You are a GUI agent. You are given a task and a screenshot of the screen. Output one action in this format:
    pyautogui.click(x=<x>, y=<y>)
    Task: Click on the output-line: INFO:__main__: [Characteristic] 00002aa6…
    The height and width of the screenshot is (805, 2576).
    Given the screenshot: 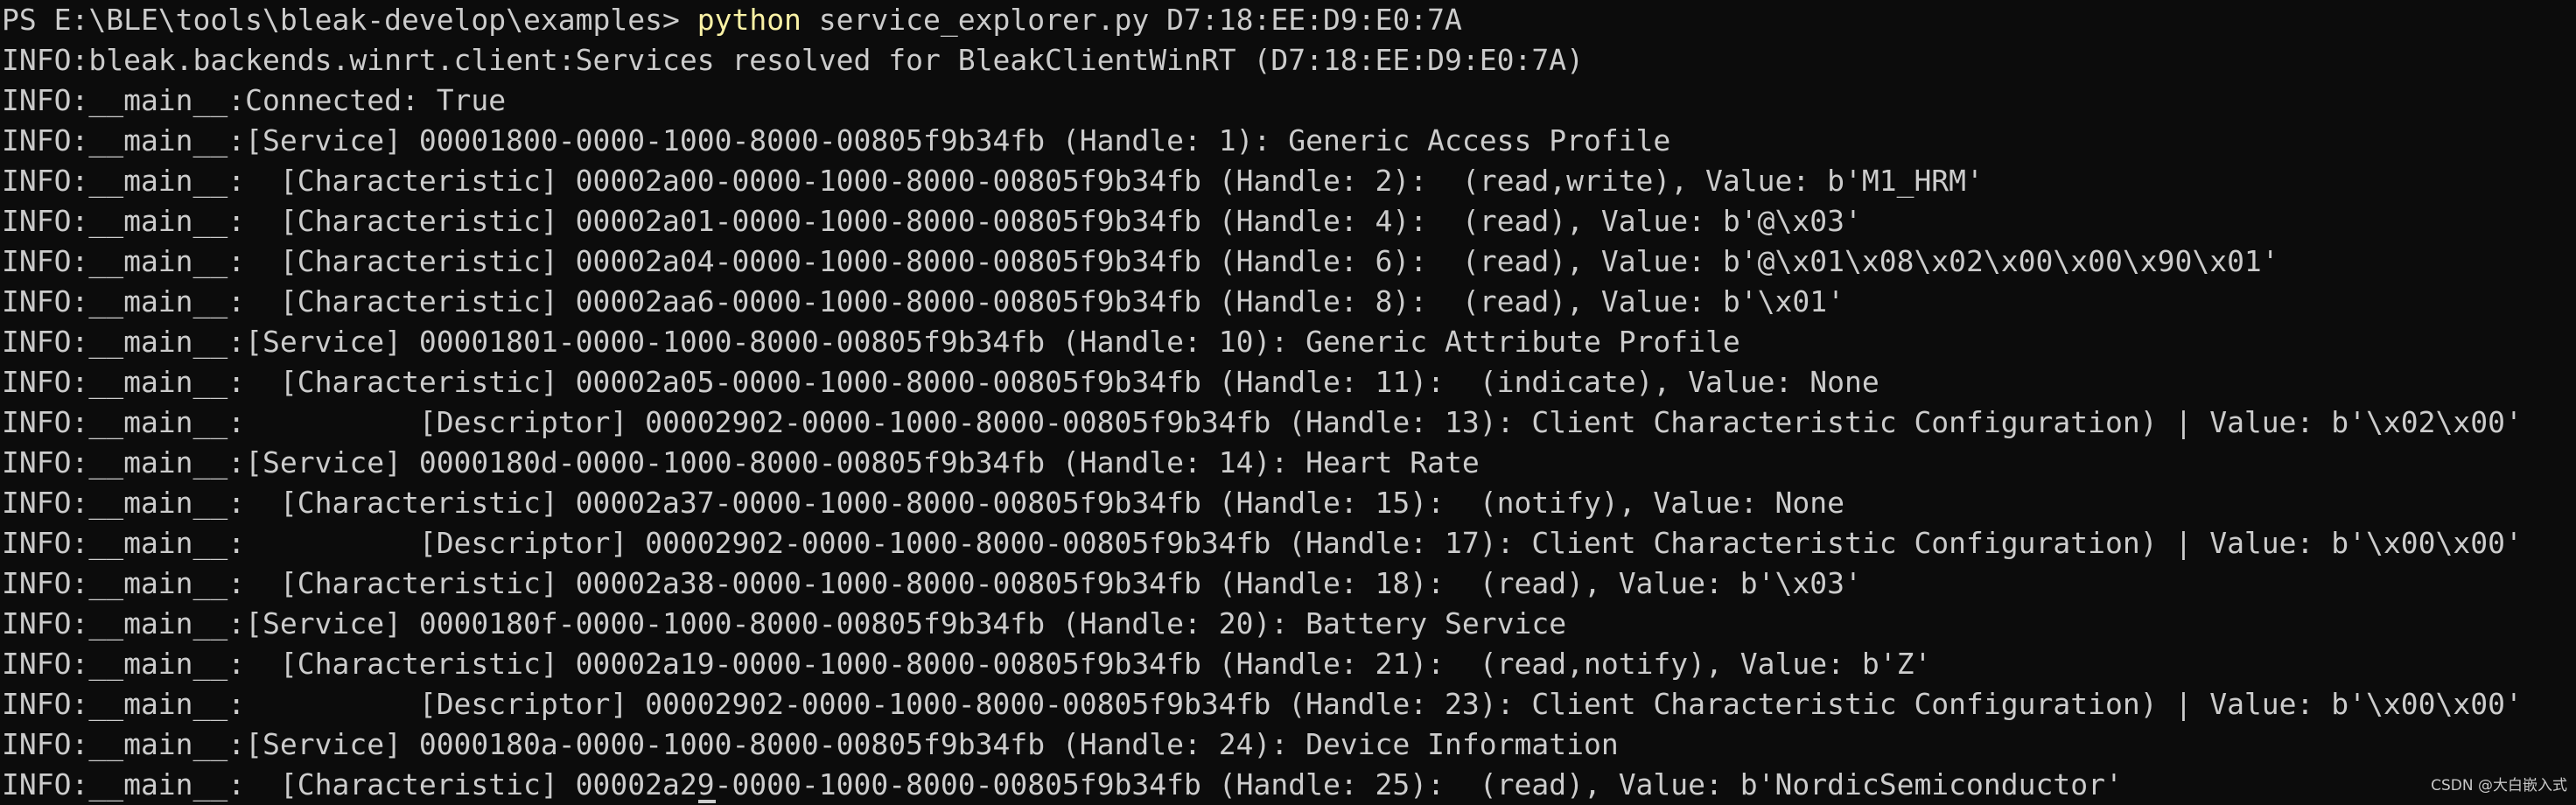 What is the action you would take?
    pyautogui.click(x=923, y=301)
    